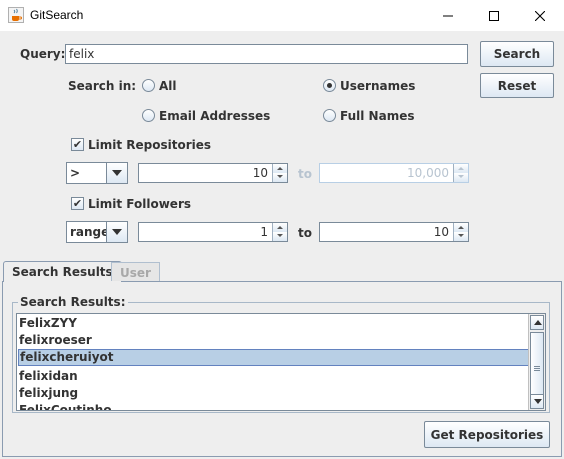 This screenshot has width=564, height=459. Describe the element at coordinates (62, 271) in the screenshot. I see `tab-search-results: Search Results` at that location.